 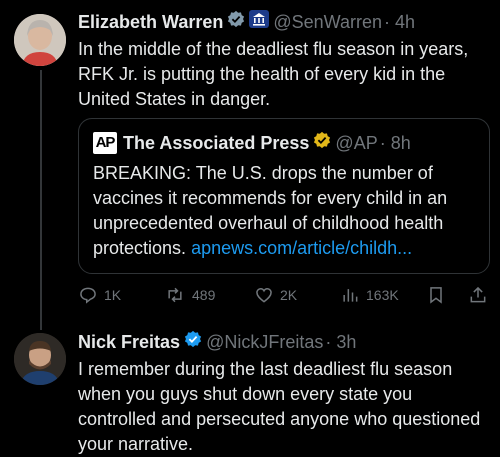 What do you see at coordinates (129, 342) in the screenshot?
I see `author-name: Nick Freitas` at bounding box center [129, 342].